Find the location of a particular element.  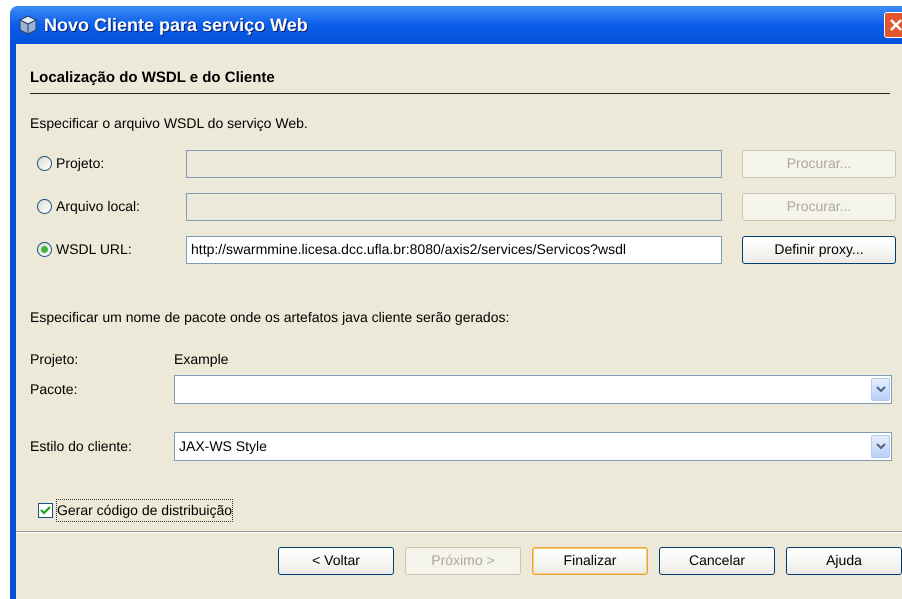

dropdown-field: JAX-WS Style is located at coordinates (533, 446).